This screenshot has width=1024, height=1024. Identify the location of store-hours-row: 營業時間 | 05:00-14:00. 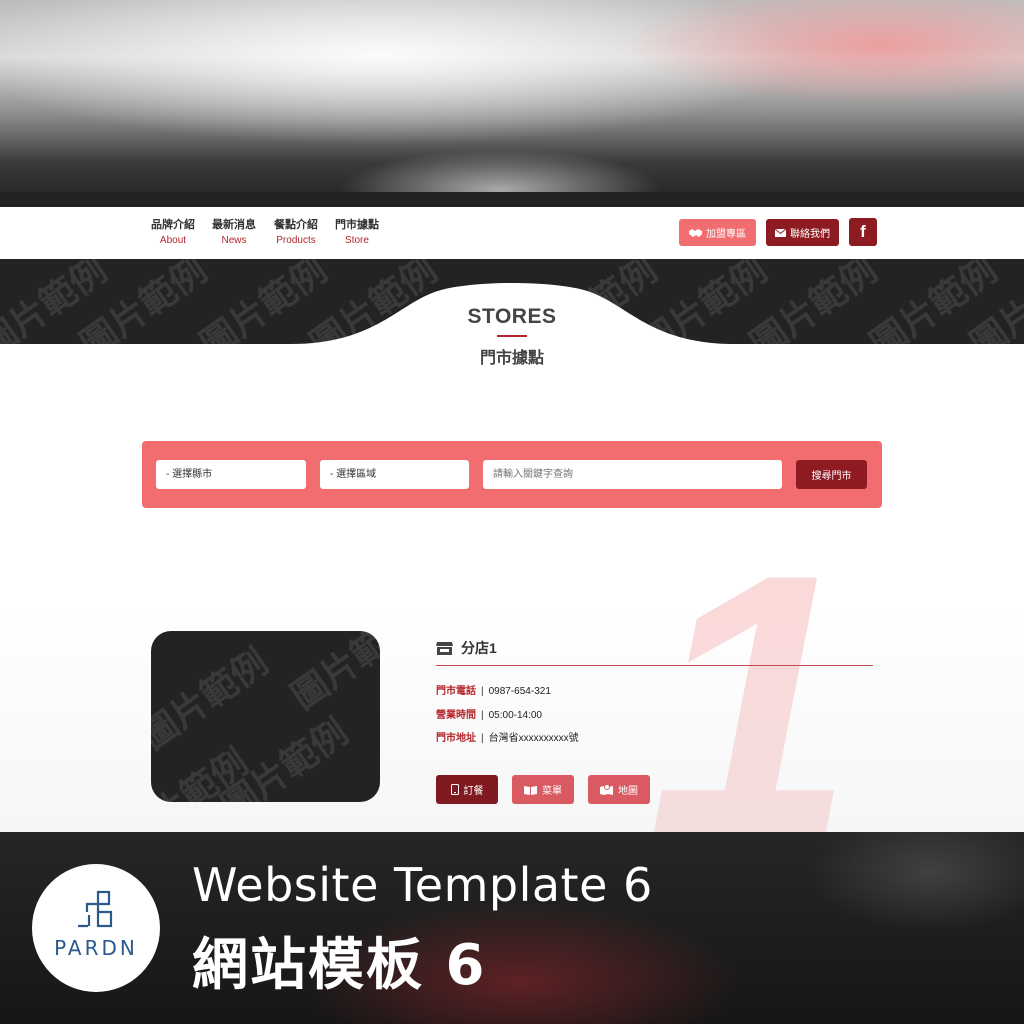
(489, 713).